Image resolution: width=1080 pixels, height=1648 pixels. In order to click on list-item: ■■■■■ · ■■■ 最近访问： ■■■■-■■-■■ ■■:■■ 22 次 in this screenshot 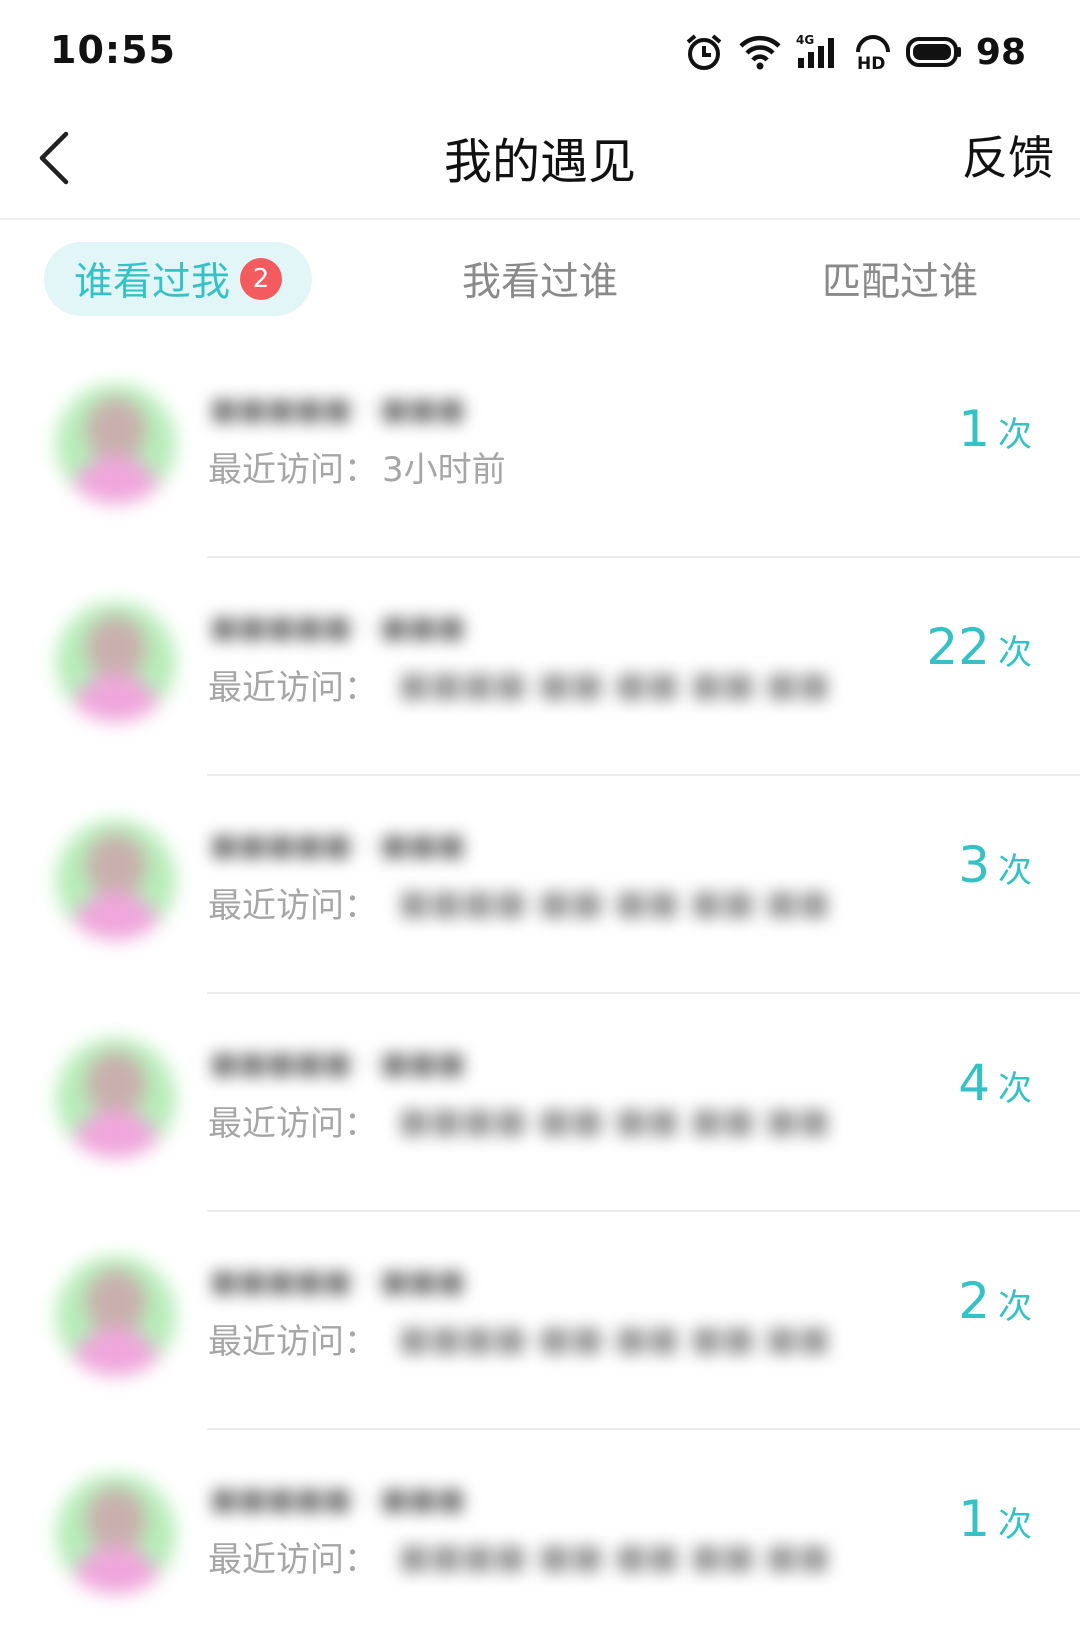, I will do `click(540, 667)`.